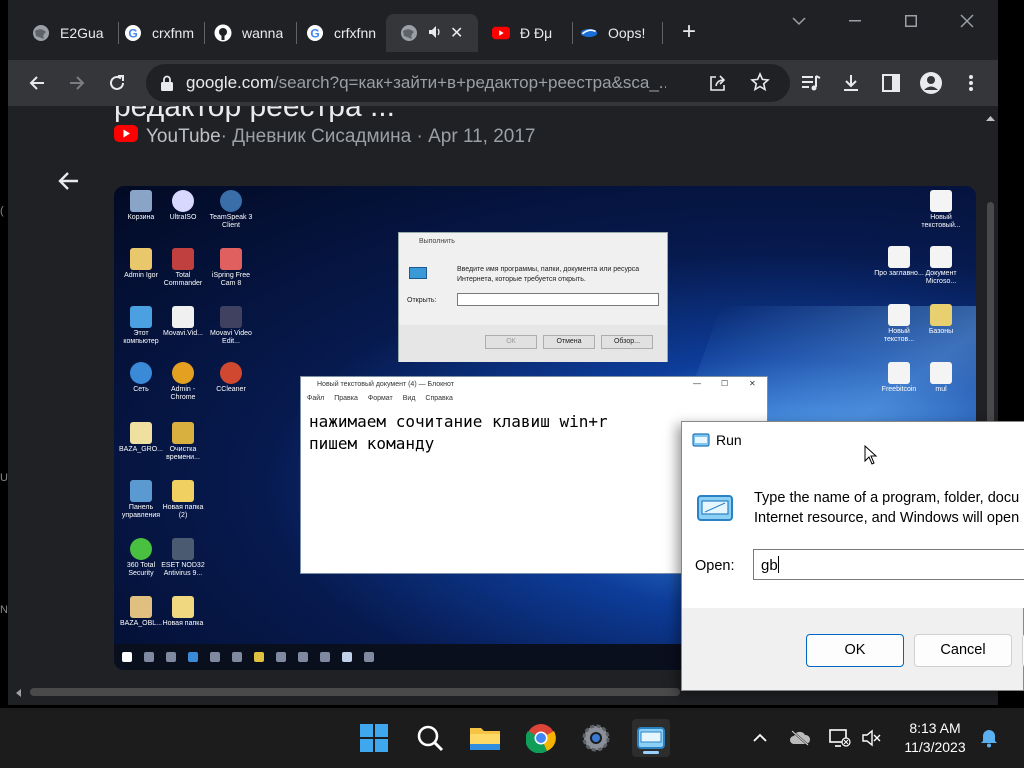  What do you see at coordinates (231, 268) in the screenshot?
I see `desktop-icon: iSpring Free Cam 8` at bounding box center [231, 268].